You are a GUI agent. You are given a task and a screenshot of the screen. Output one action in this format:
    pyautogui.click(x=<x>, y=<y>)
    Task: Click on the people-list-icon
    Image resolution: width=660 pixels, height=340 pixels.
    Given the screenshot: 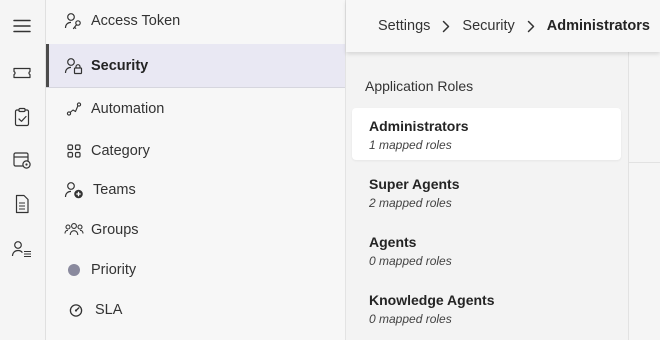 What is the action you would take?
    pyautogui.click(x=22, y=249)
    